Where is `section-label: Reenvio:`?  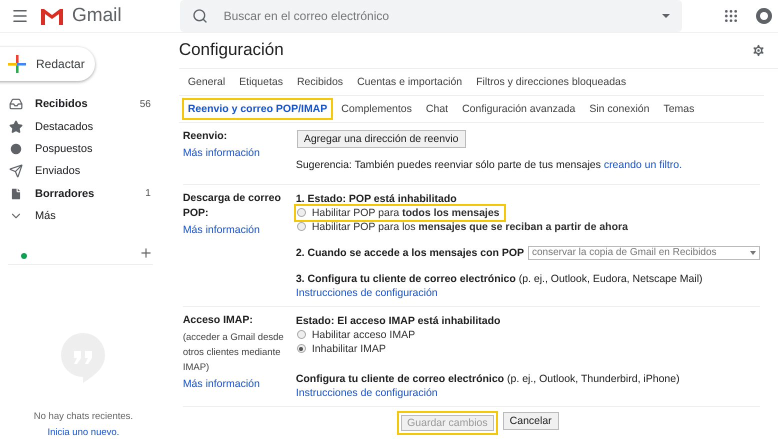 section-label: Reenvio: is located at coordinates (205, 136).